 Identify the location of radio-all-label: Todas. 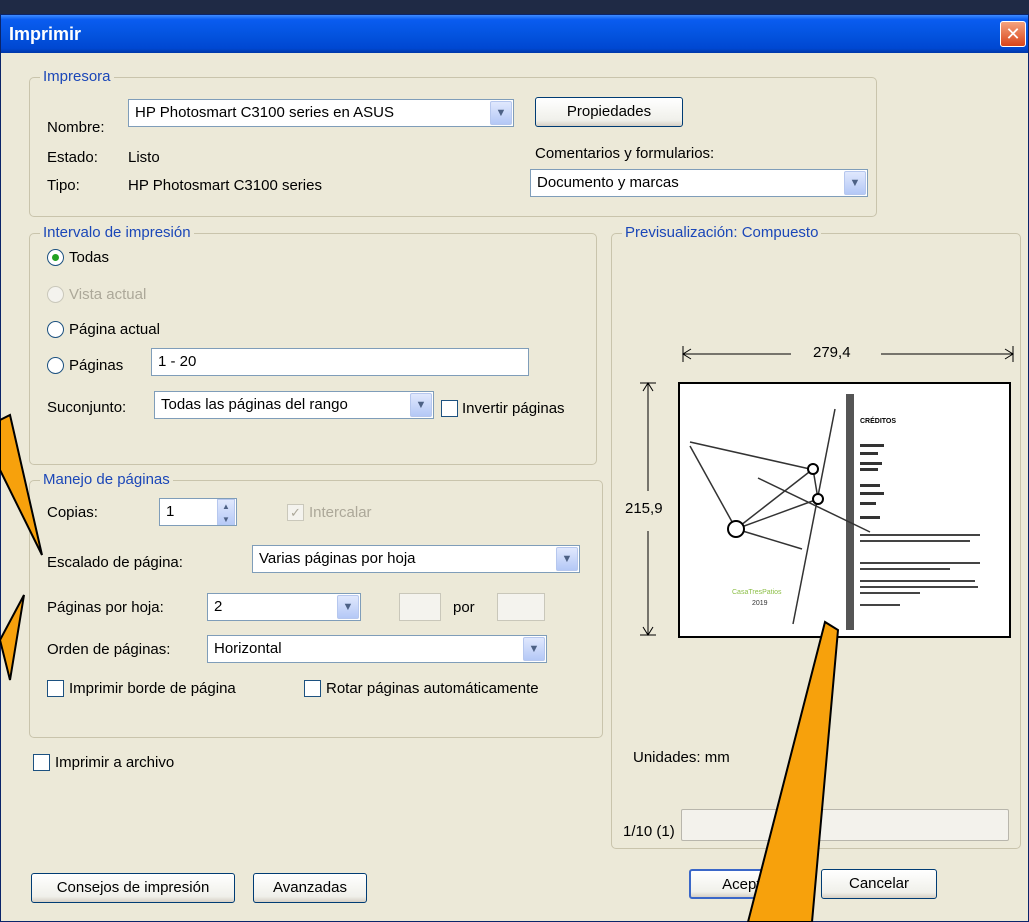
(89, 257).